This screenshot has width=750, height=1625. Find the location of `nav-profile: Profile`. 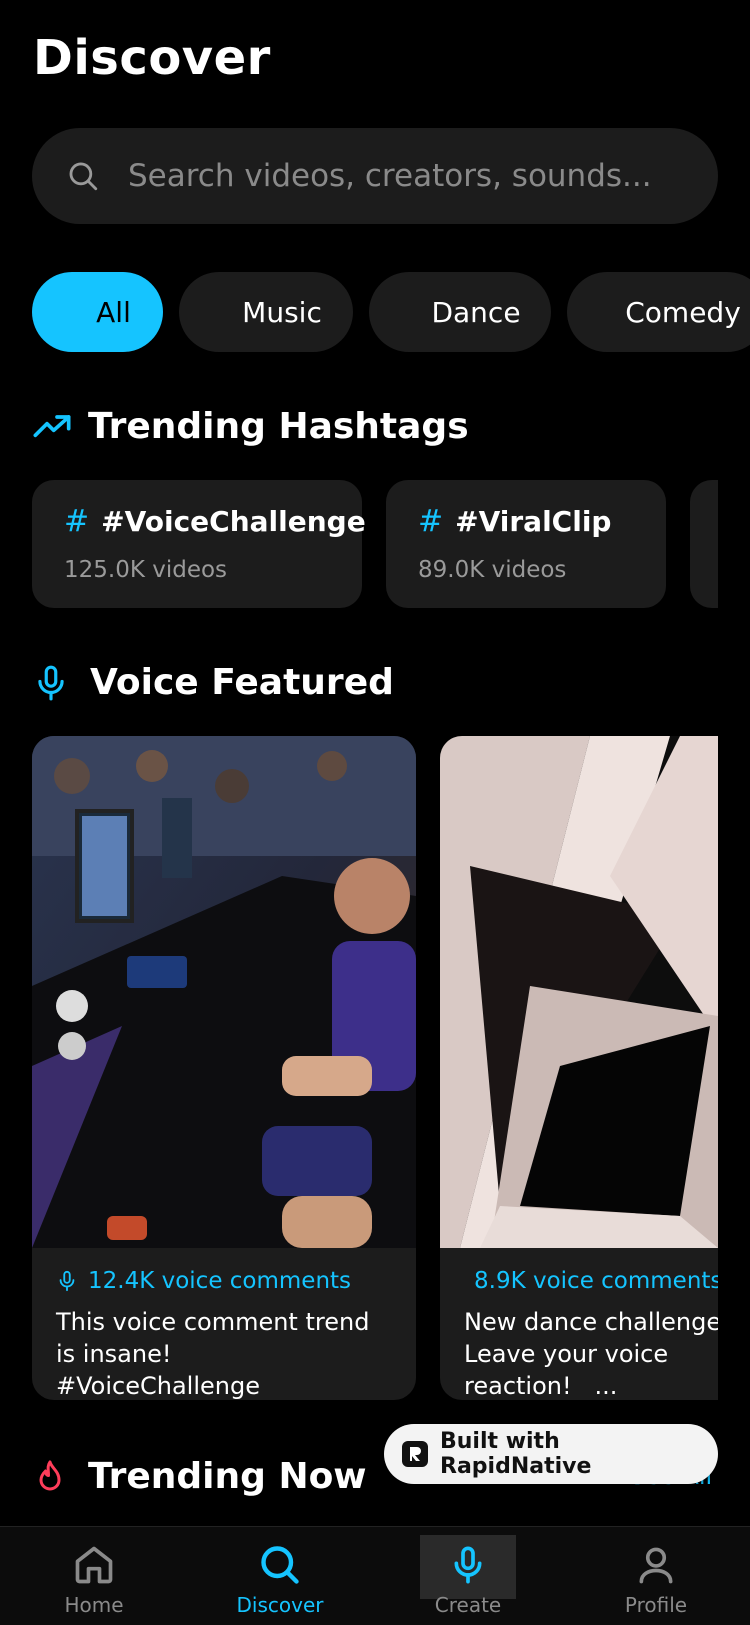

nav-profile: Profile is located at coordinates (656, 1576).